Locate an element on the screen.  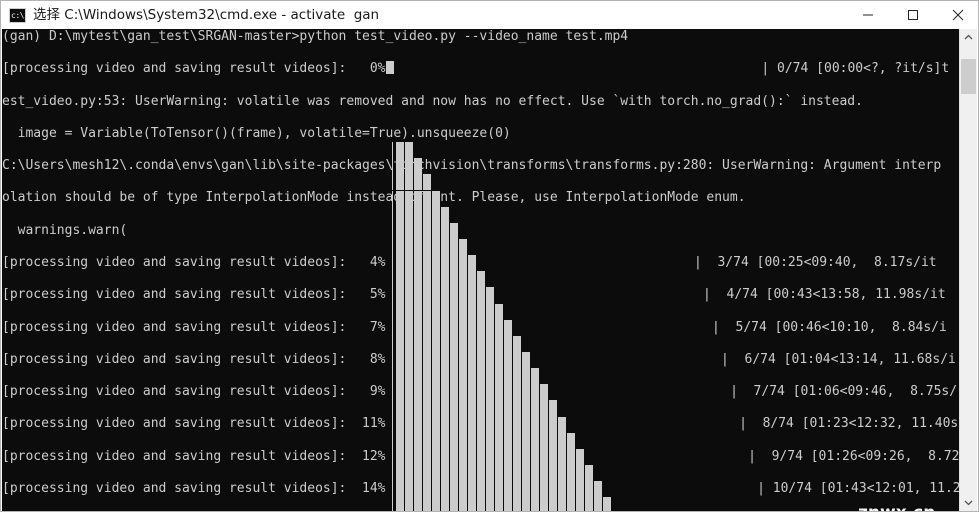
scrollbar-track is located at coordinates (968, 270).